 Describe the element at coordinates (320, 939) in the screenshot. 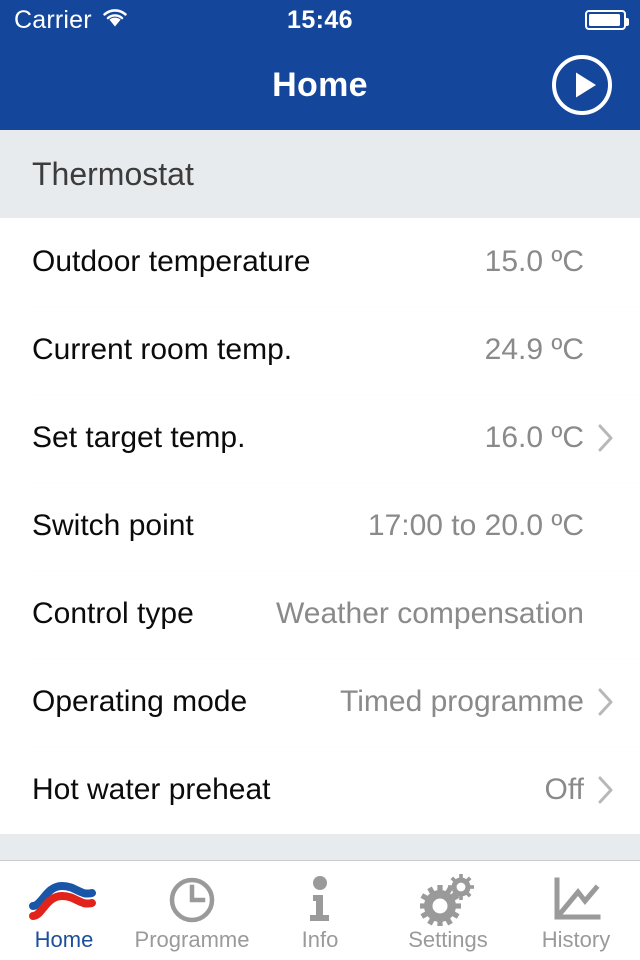

I see `tab-label: Info` at that location.